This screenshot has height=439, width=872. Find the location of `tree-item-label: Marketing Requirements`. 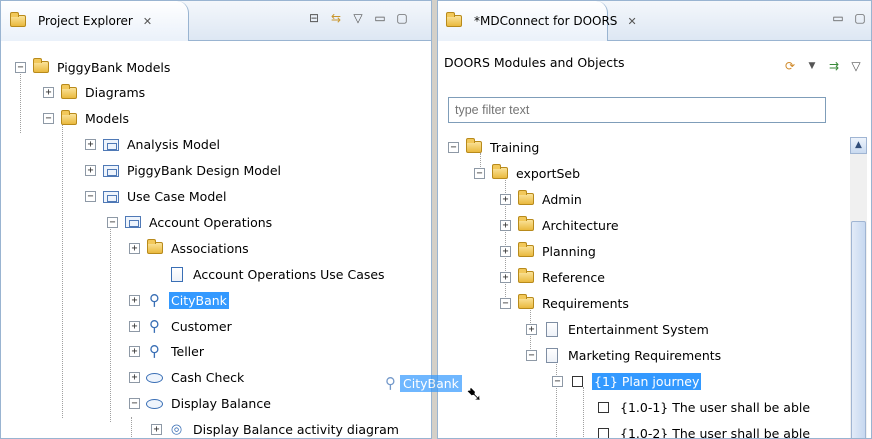

tree-item-label: Marketing Requirements is located at coordinates (645, 355).